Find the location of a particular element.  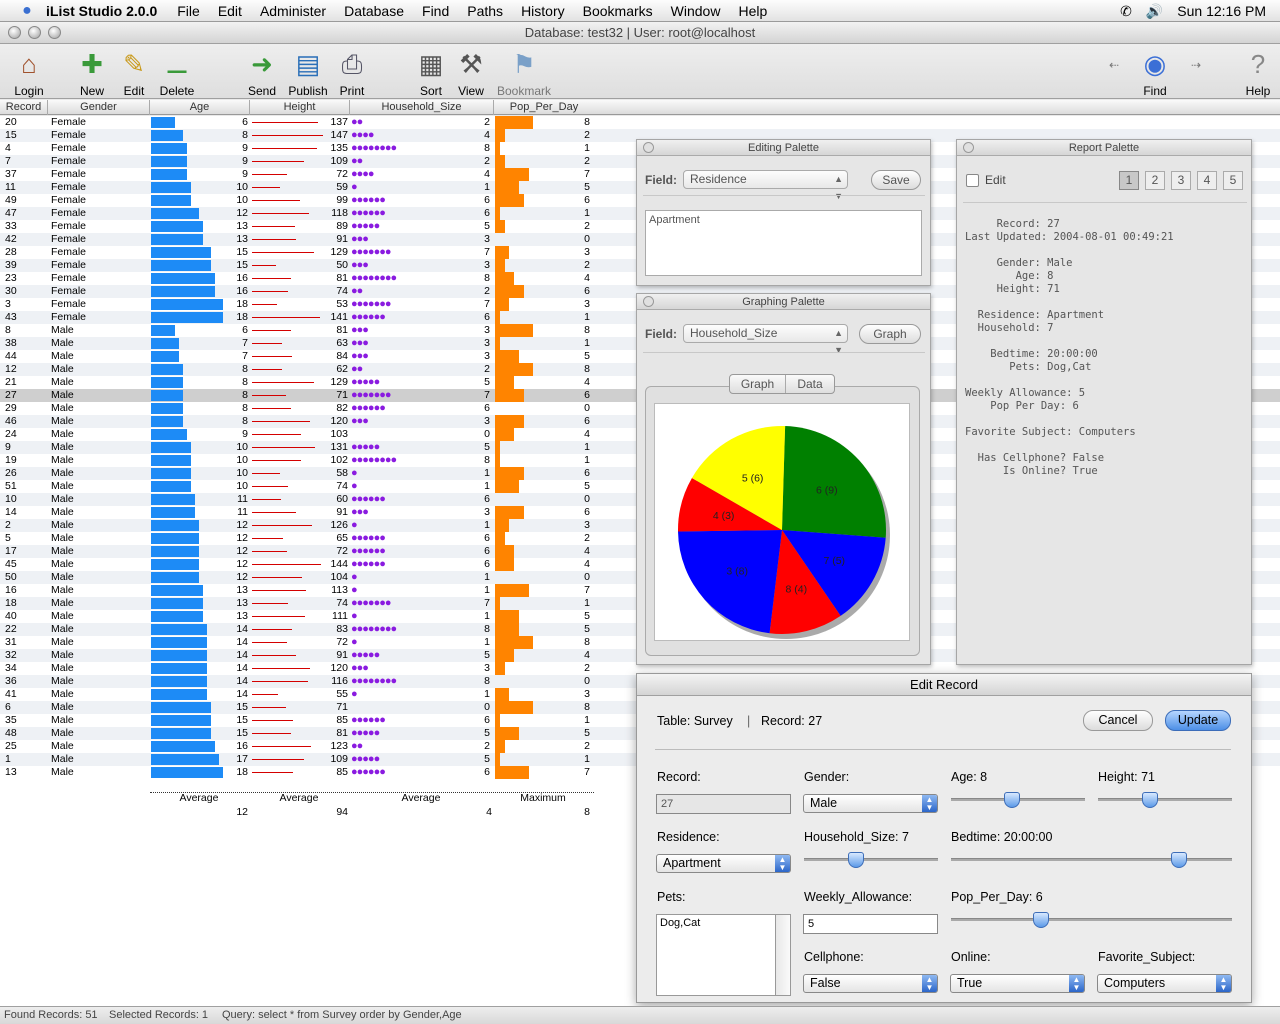

page-button-2: 2 is located at coordinates (1155, 180).